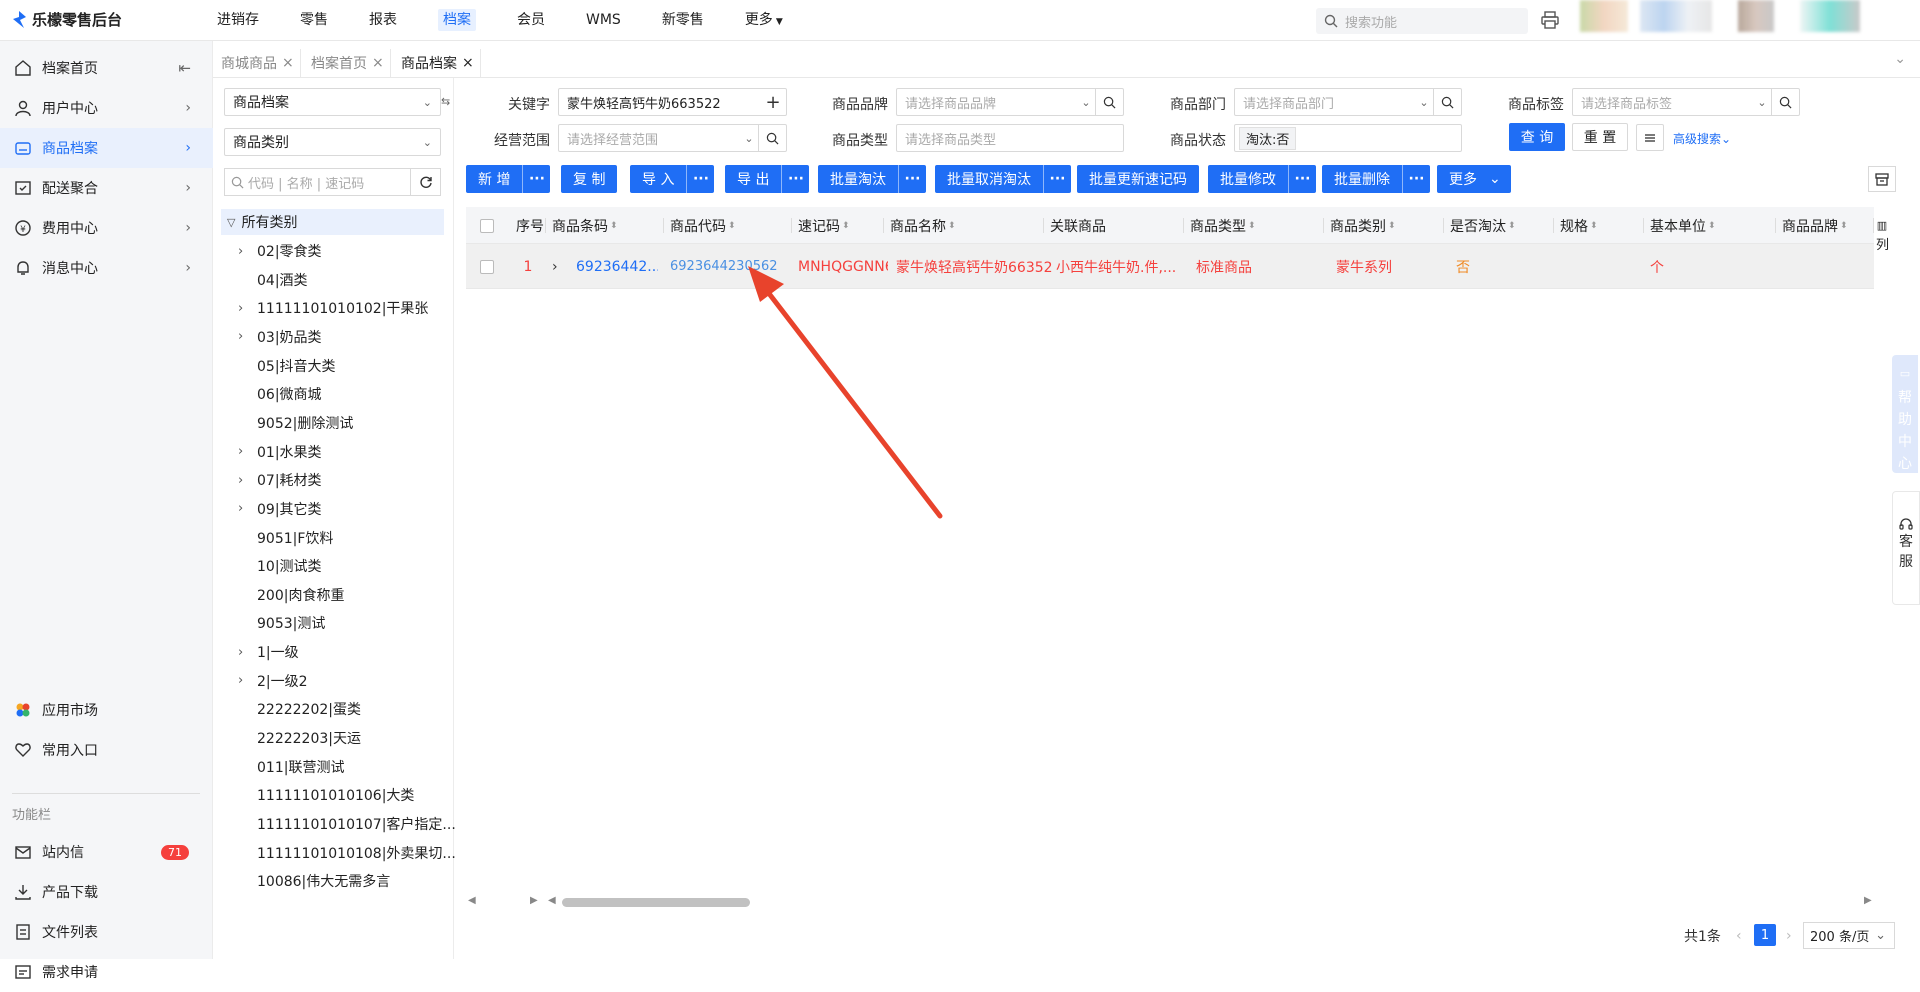  Describe the element at coordinates (1739, 936) in the screenshot. I see `prev-page-icon: ‹` at that location.